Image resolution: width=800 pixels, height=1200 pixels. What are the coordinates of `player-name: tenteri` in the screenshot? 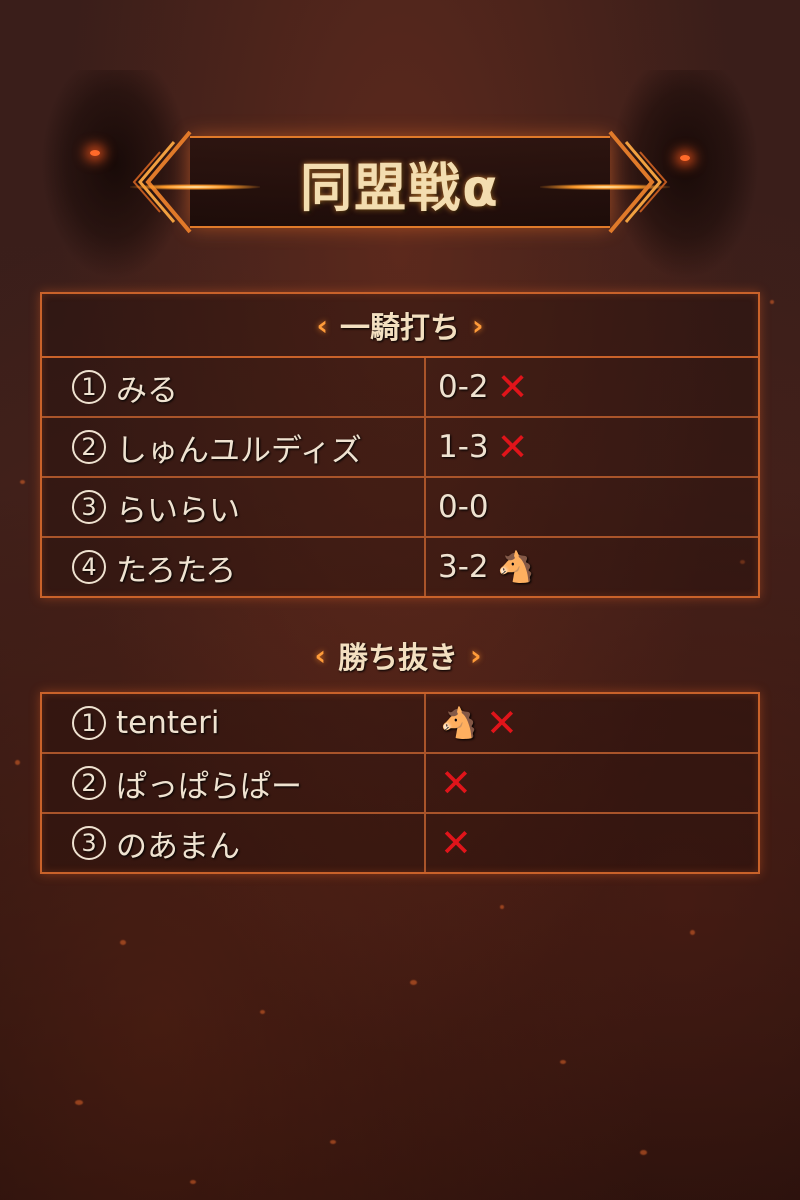 It's located at (168, 723).